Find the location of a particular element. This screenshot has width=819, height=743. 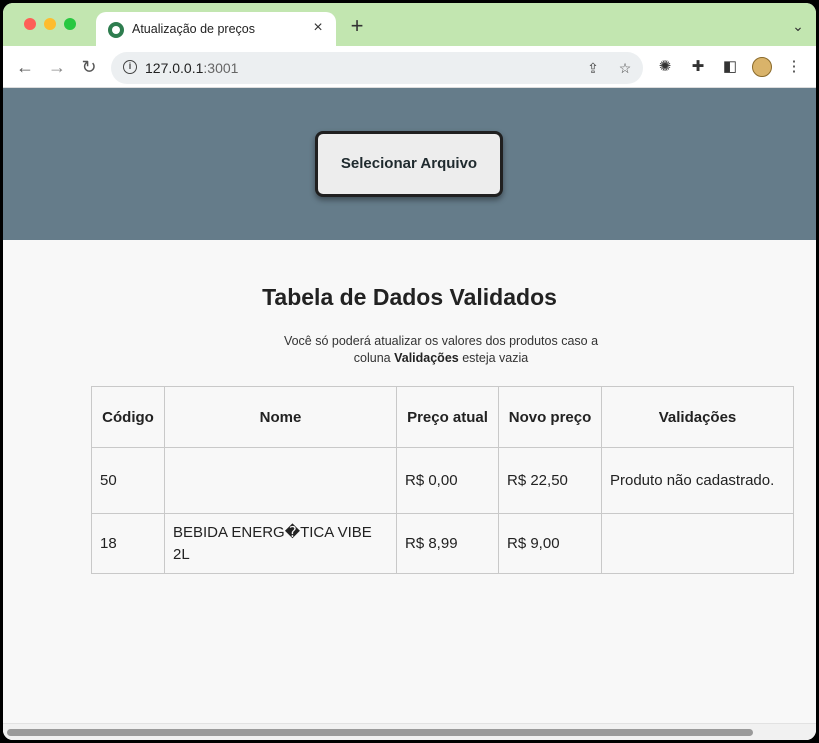

cell-nome: BEBIDA ENERG�TICA VIBE 2L is located at coordinates (280, 543).